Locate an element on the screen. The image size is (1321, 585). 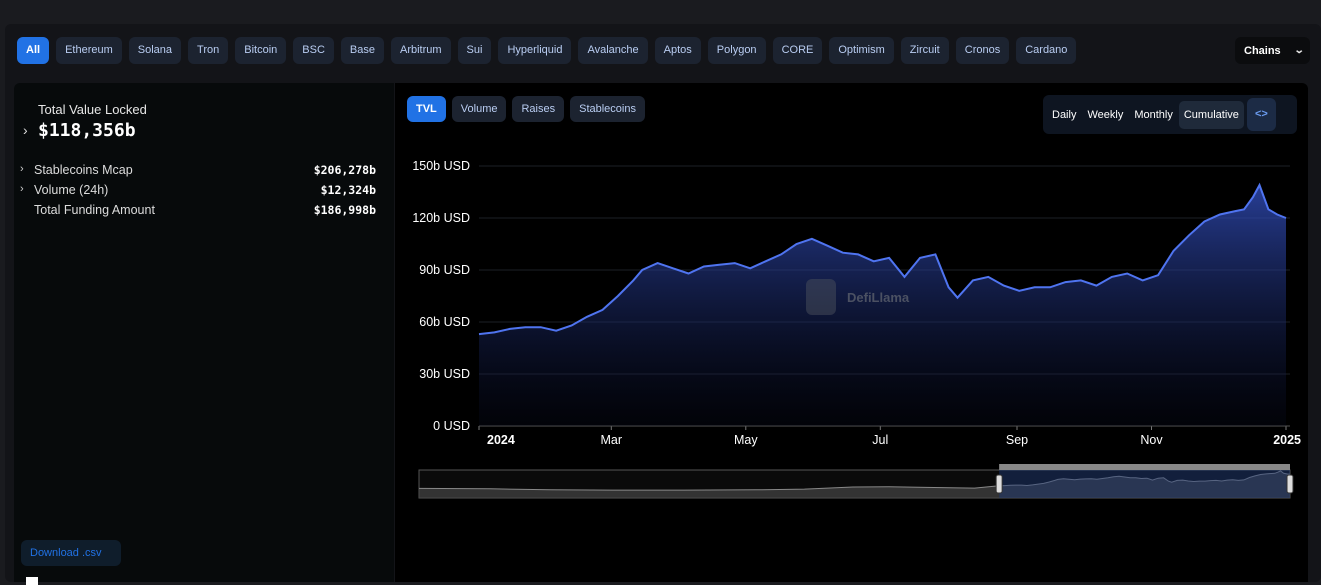
x-tick-label: Mar is located at coordinates (612, 440).